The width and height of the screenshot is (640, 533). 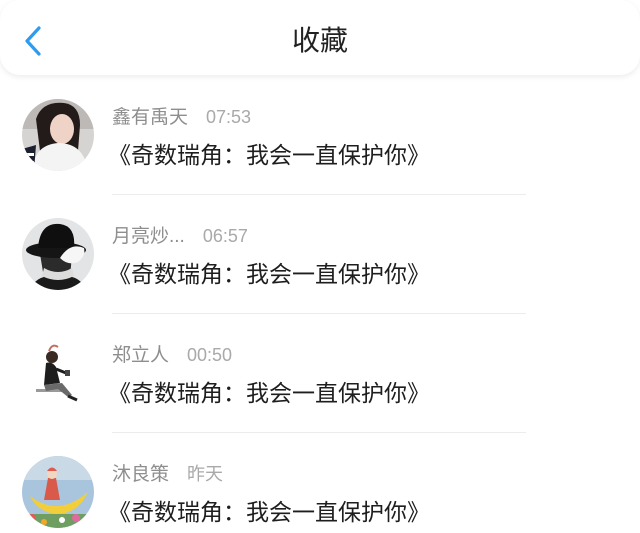 I want to click on timestamp: 06:57, so click(x=225, y=236).